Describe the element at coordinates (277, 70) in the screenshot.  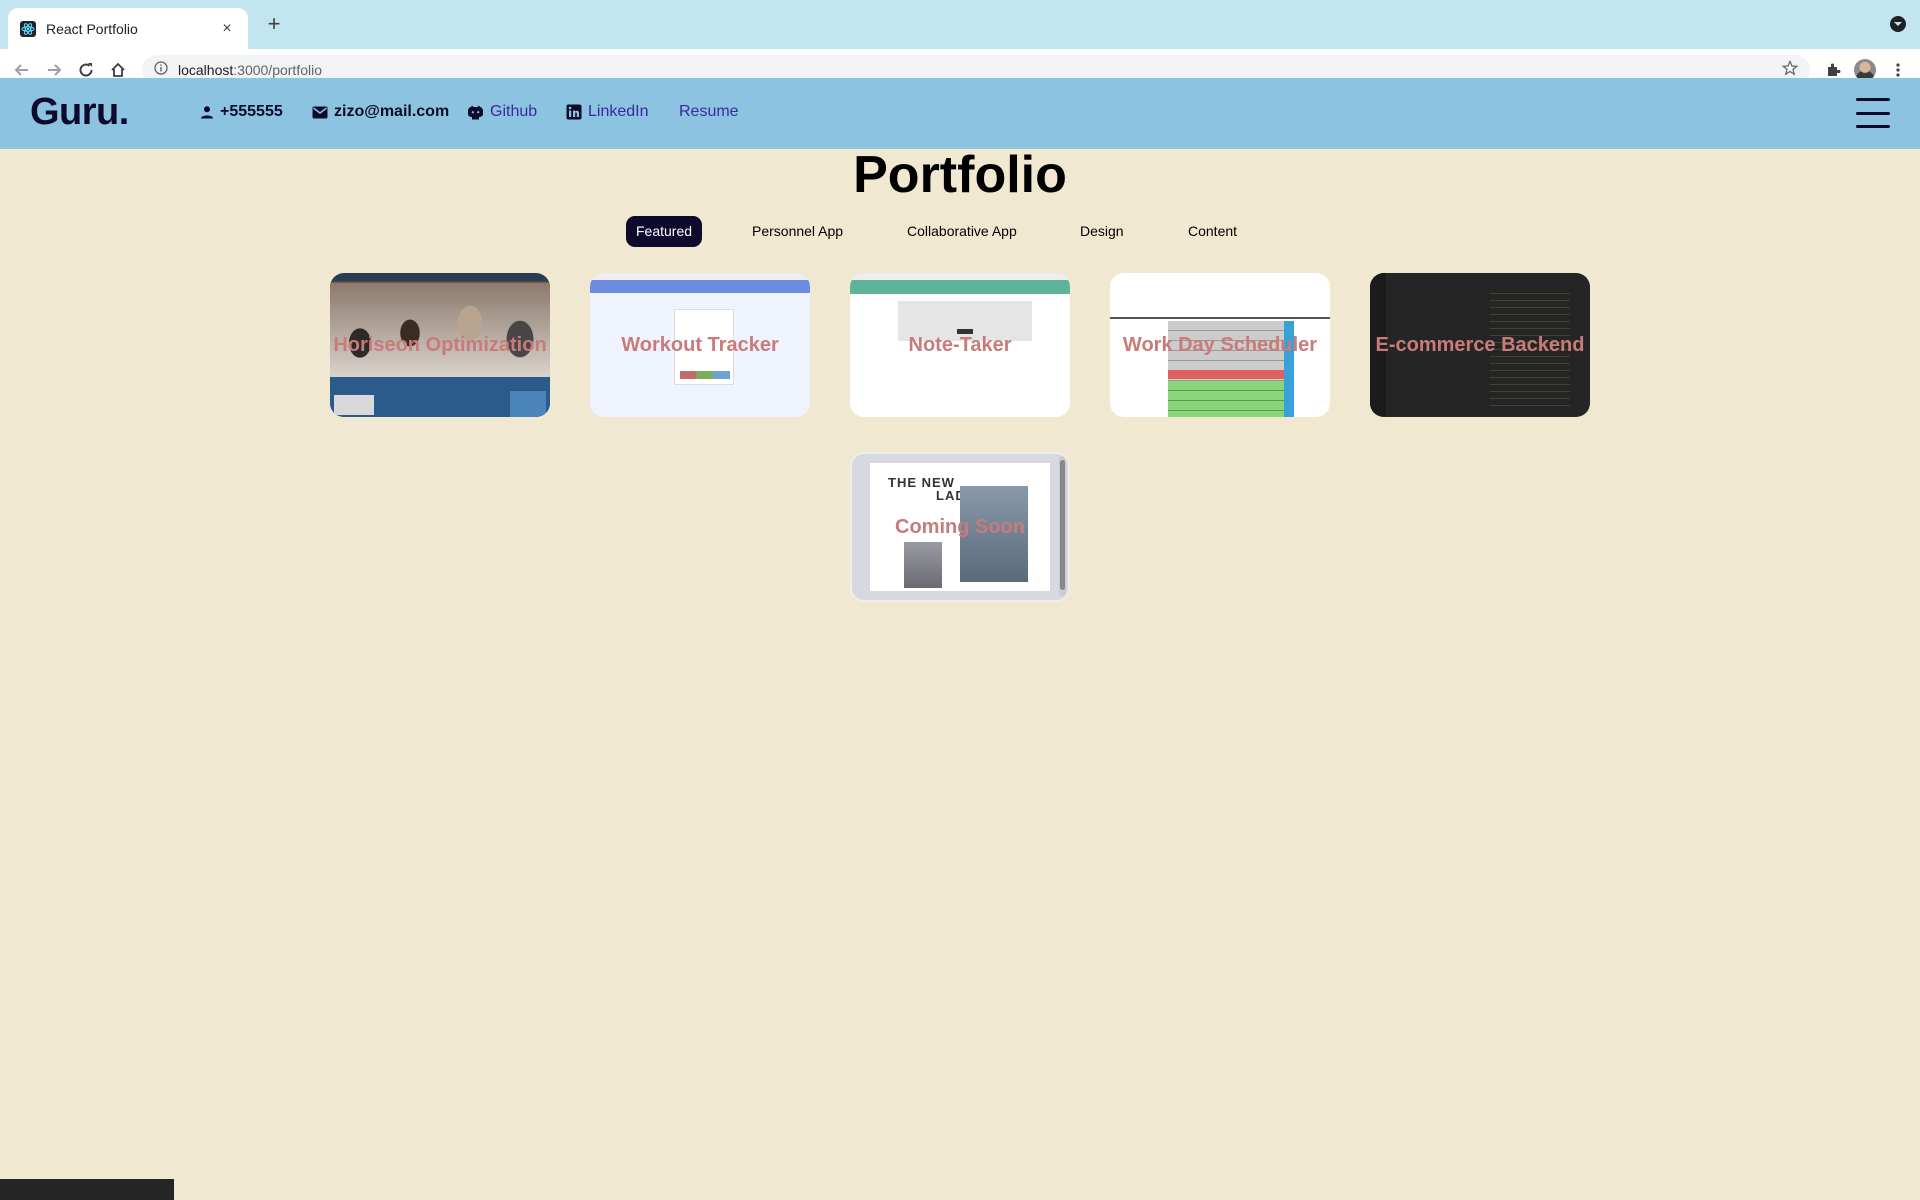
I see `url-path: :3000/portfolio` at that location.